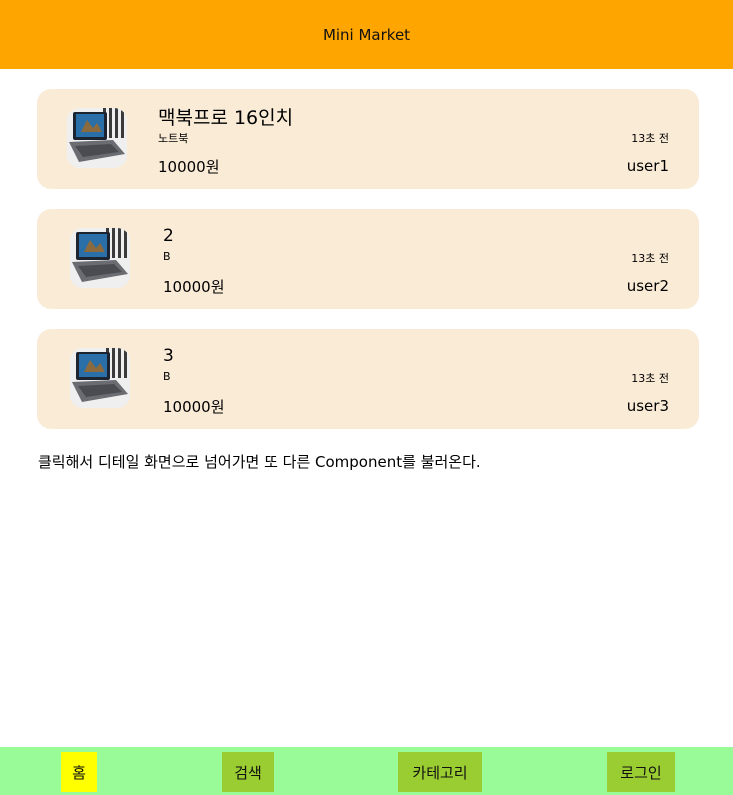 The image size is (733, 795). Describe the element at coordinates (368, 259) in the screenshot. I see `product-card: 2 B 10000원 13초 전 user2` at that location.